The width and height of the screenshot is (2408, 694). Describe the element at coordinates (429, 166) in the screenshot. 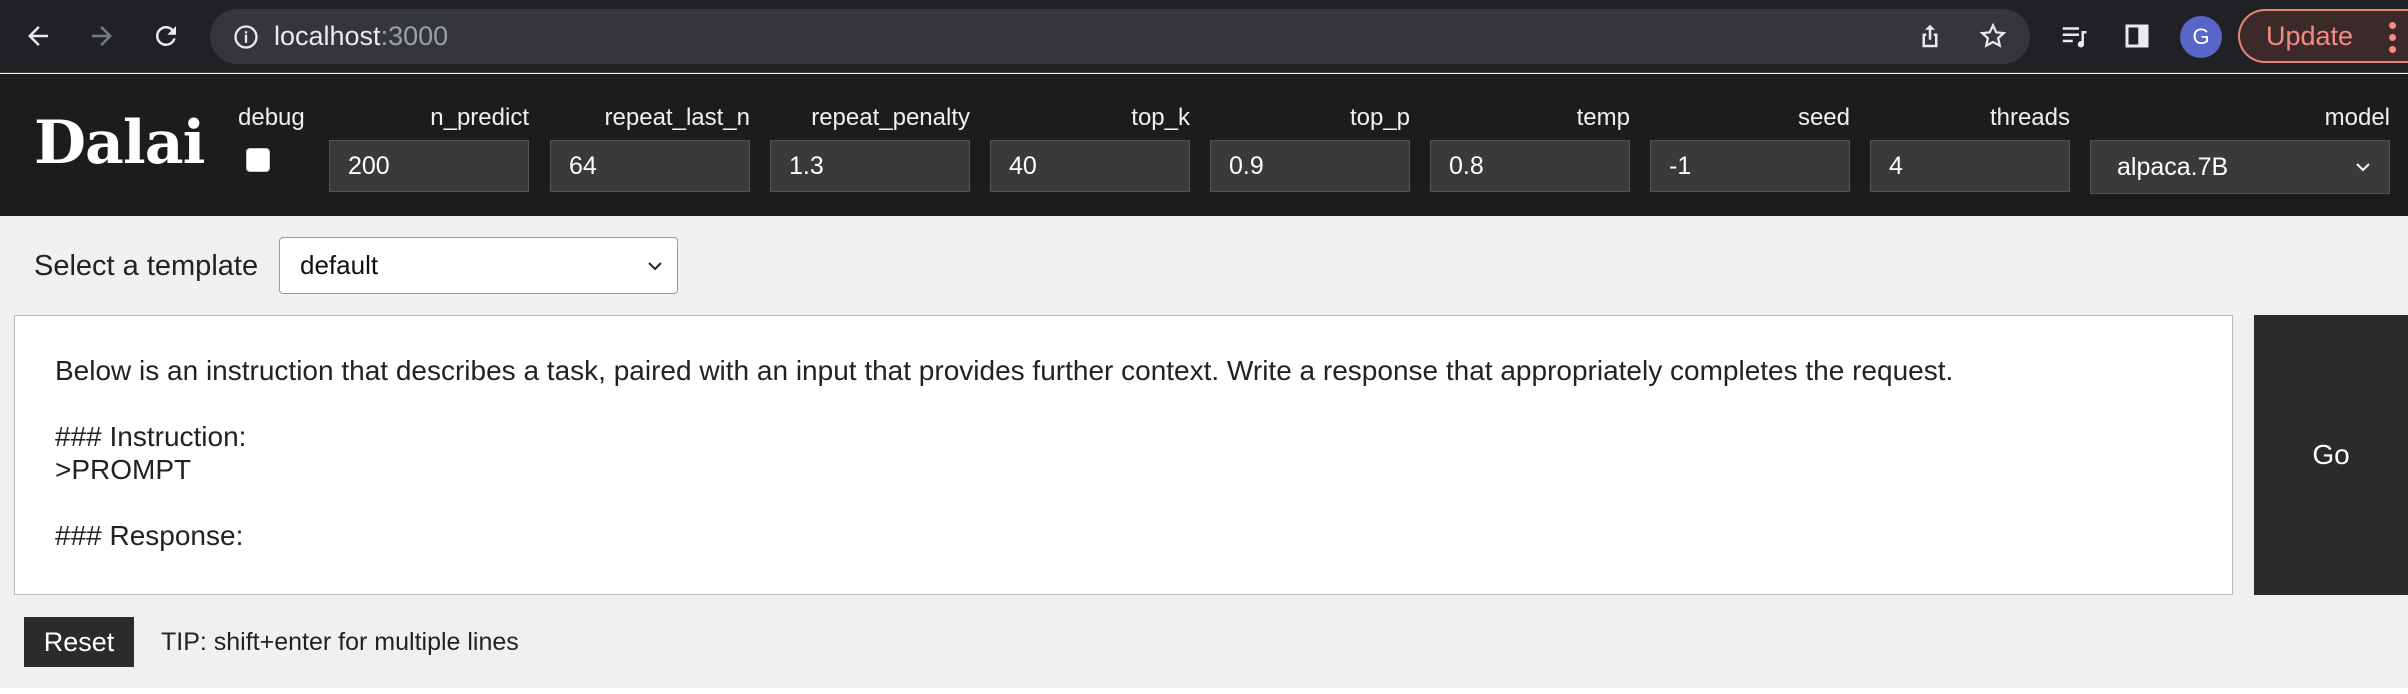

I see `n-predict-input` at that location.